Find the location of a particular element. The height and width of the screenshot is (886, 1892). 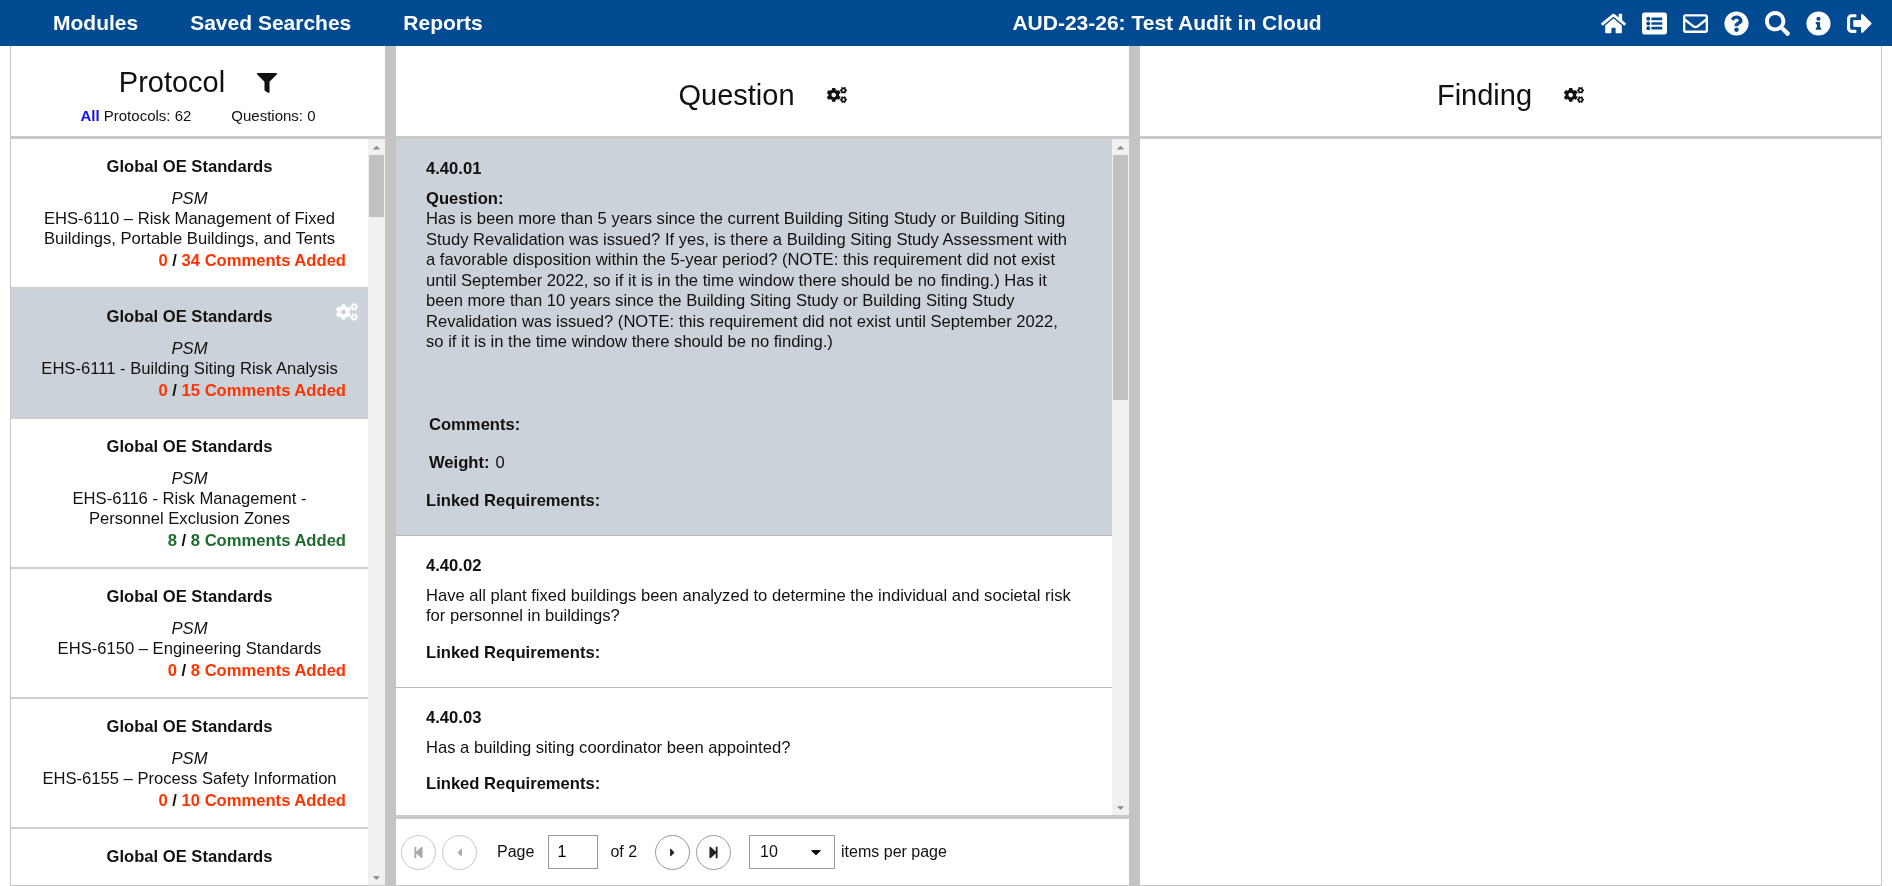

comments-count: 0 / 34 Comments Added is located at coordinates (251, 261).